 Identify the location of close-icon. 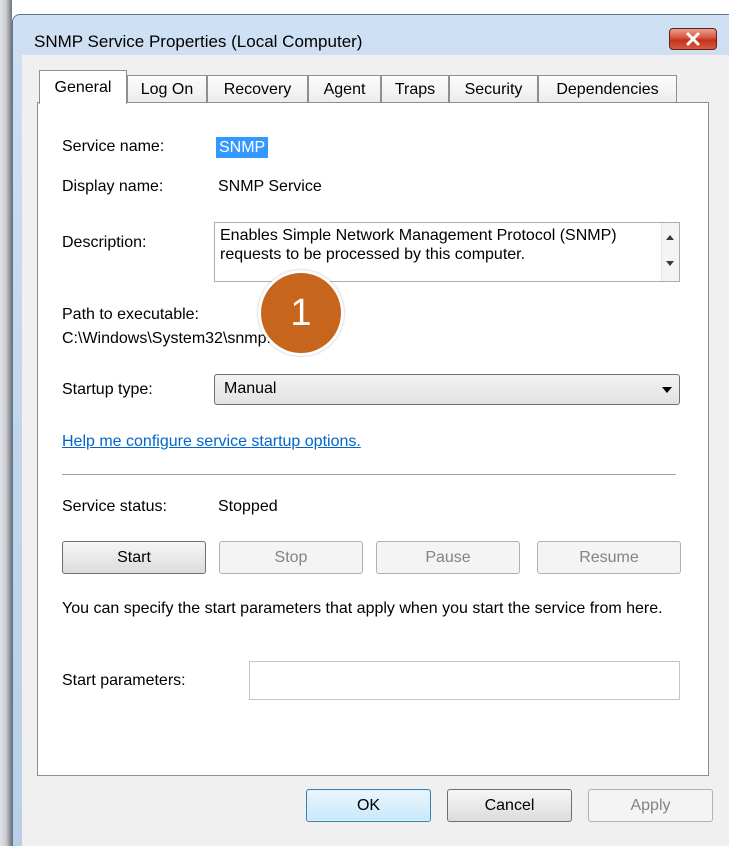
(693, 39).